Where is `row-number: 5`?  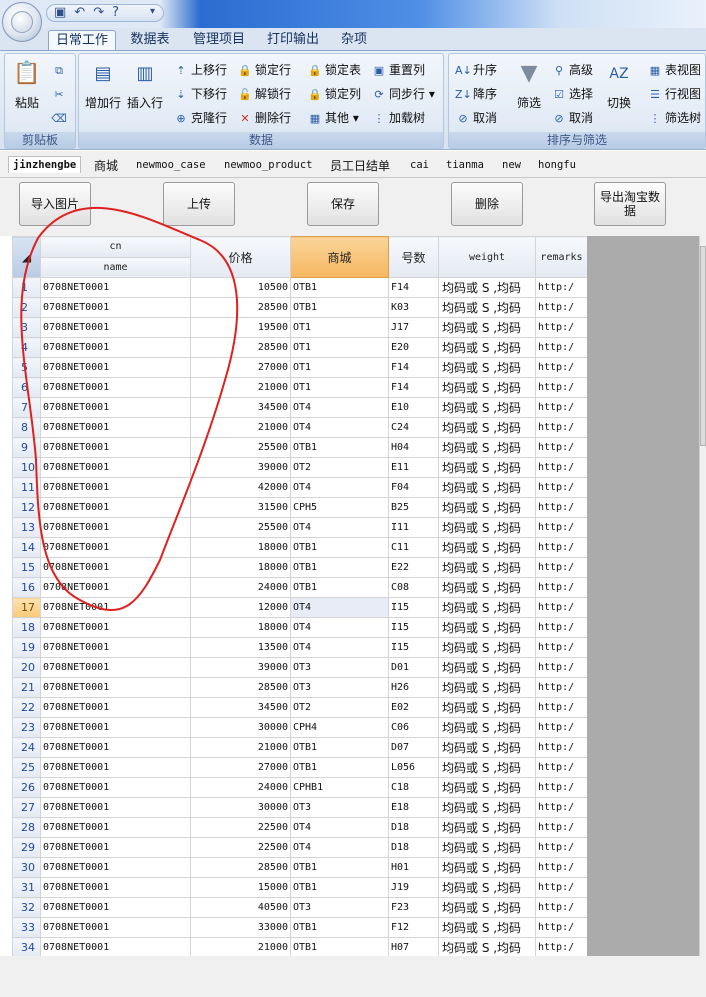 row-number: 5 is located at coordinates (26, 367).